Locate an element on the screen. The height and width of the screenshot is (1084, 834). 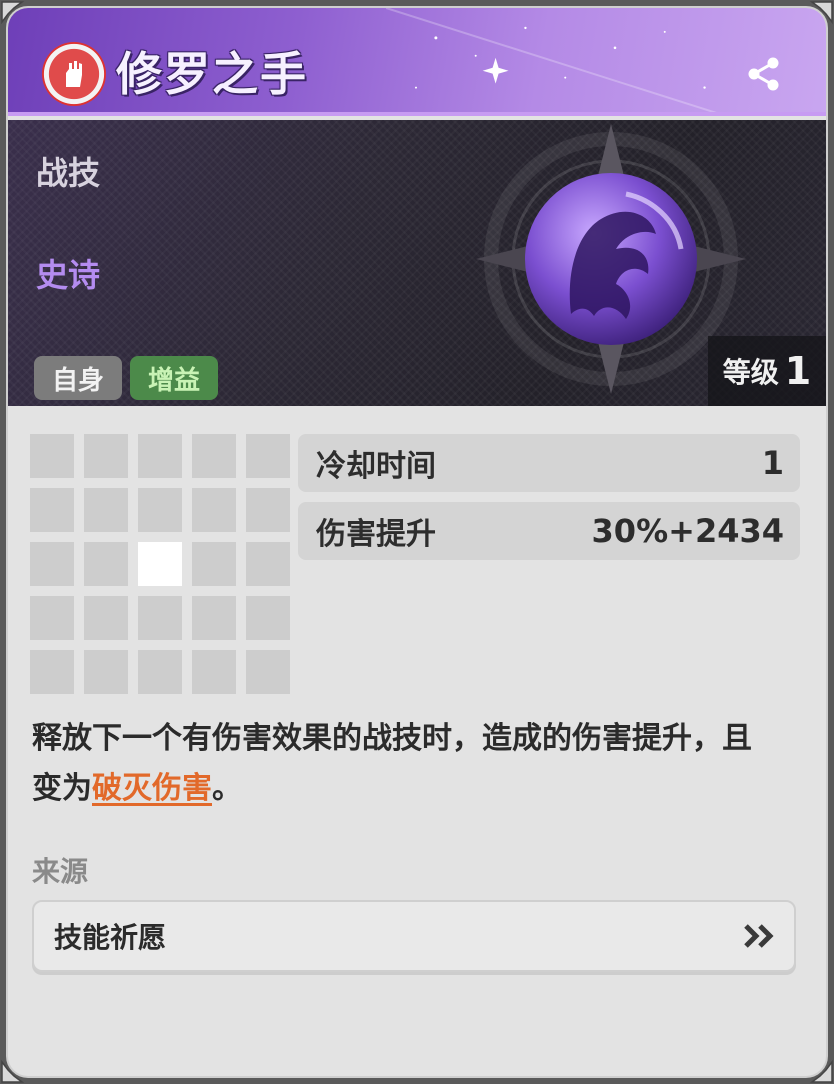
skill-header: 修罗之手 is located at coordinates (417, 62).